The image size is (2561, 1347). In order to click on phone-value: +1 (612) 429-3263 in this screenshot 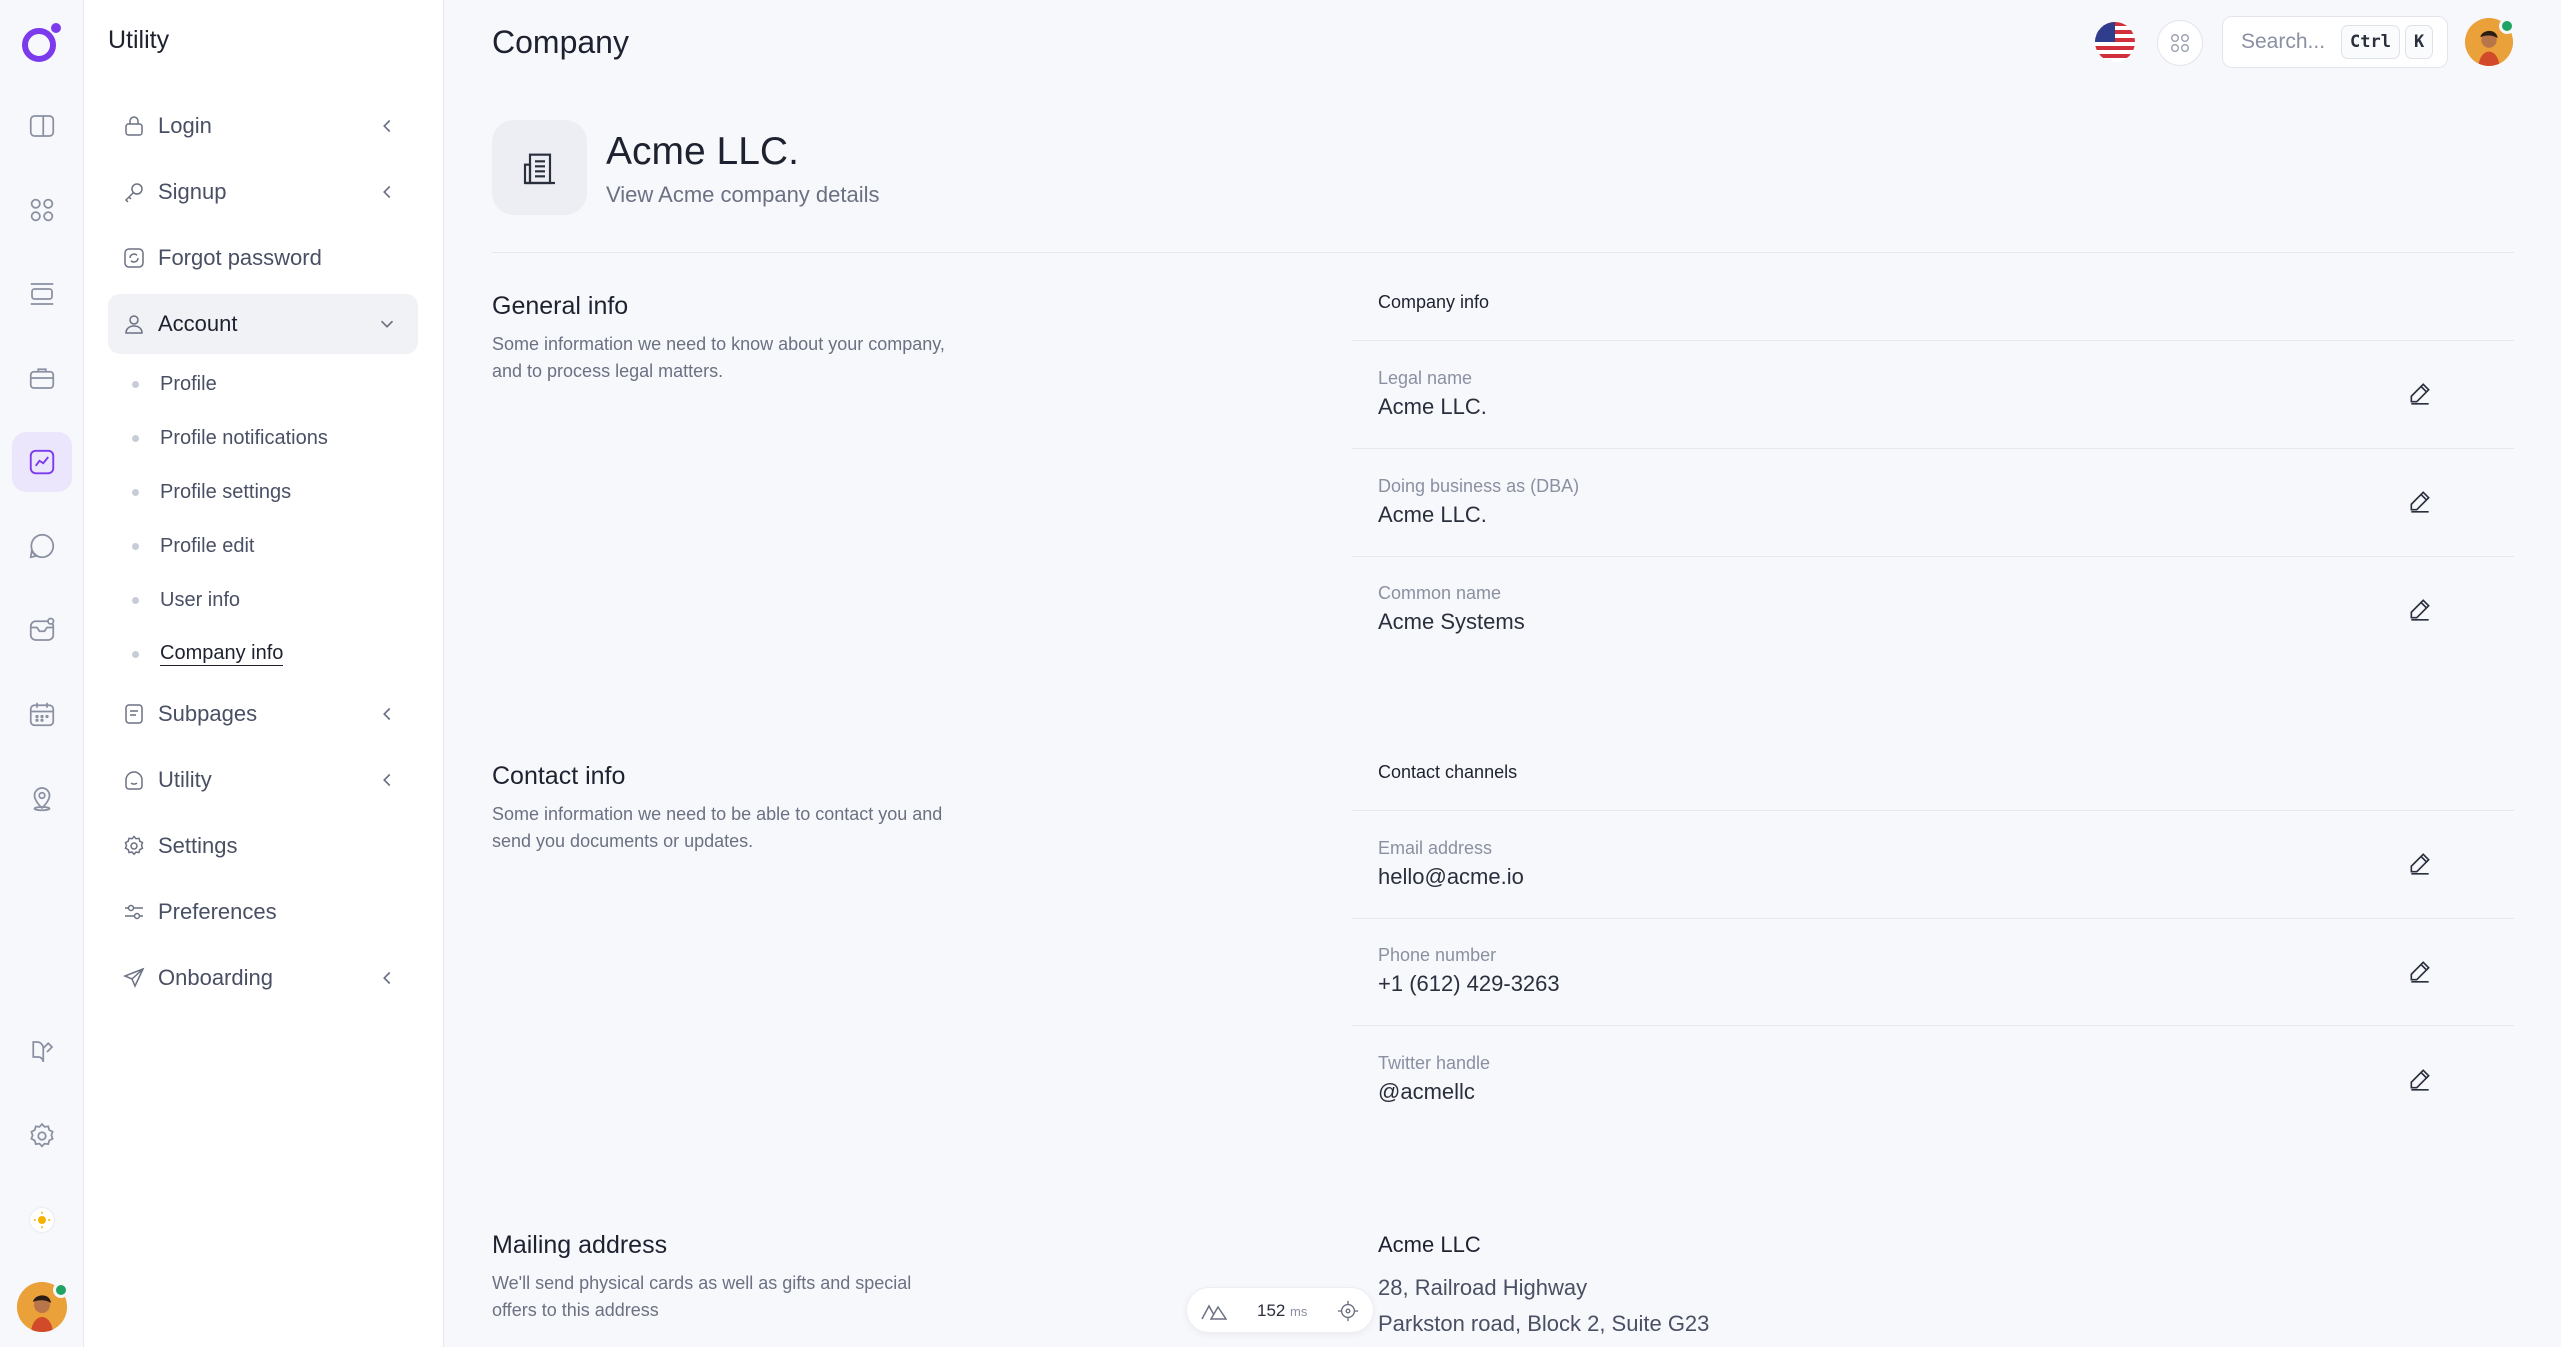, I will do `click(1469, 983)`.